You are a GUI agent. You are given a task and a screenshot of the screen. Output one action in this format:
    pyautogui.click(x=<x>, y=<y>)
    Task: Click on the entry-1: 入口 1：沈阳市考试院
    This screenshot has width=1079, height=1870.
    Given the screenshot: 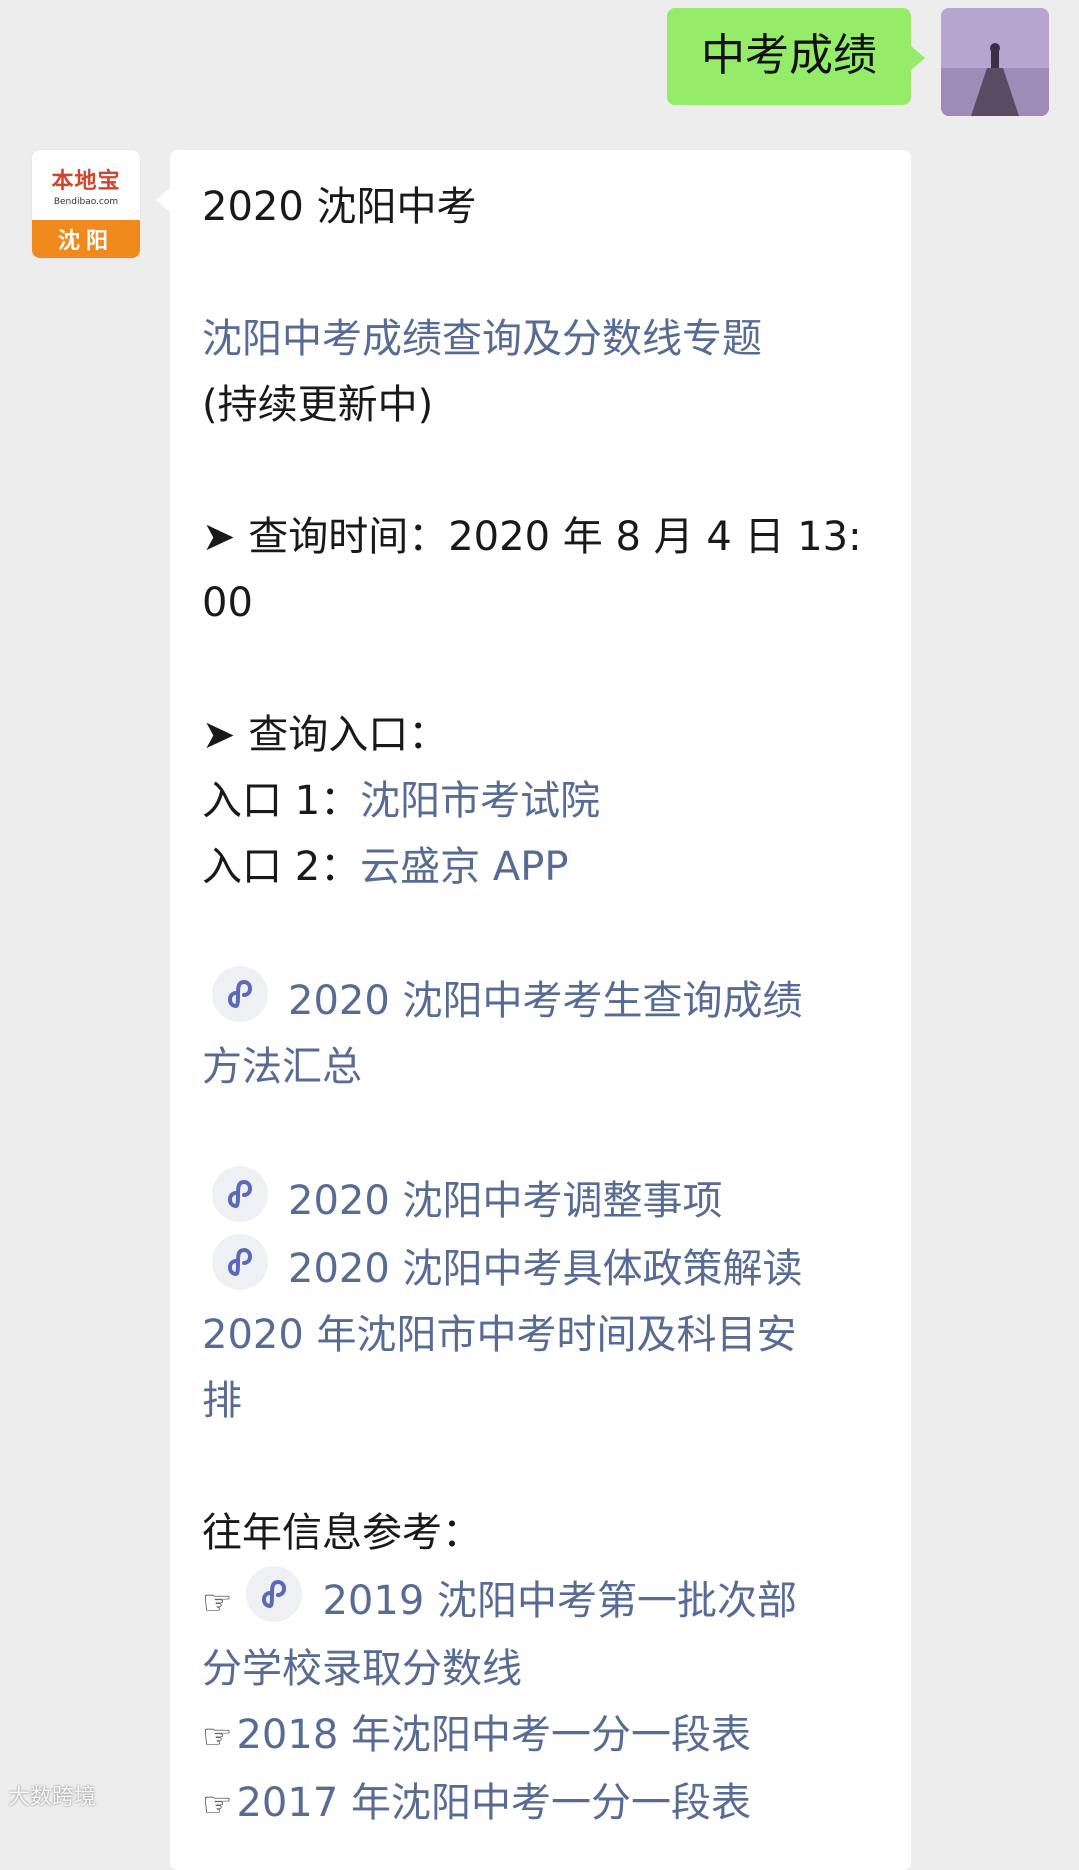 What is the action you would take?
    pyautogui.click(x=541, y=801)
    